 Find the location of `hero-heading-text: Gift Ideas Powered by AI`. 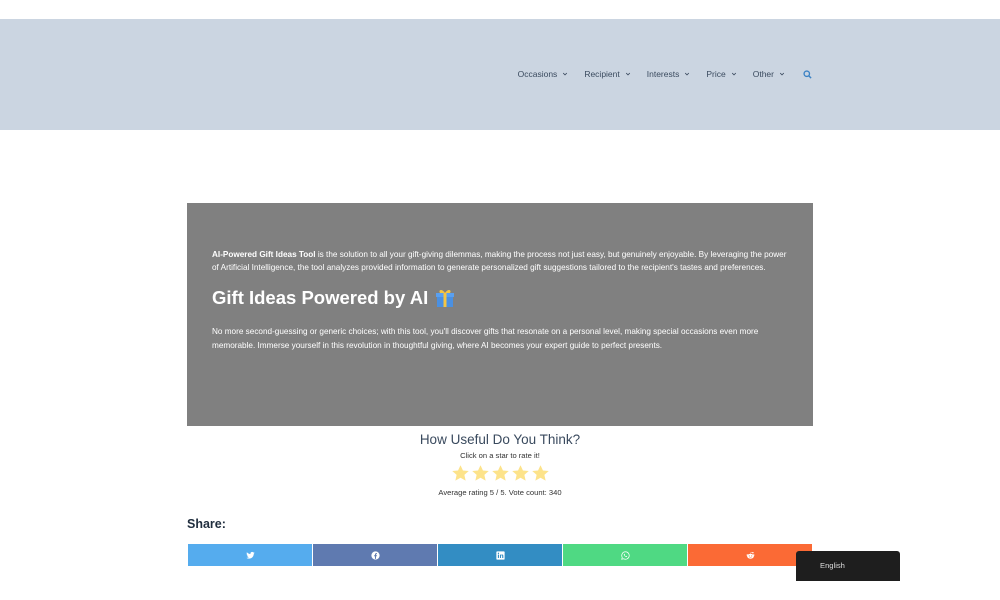

hero-heading-text: Gift Ideas Powered by AI is located at coordinates (320, 298).